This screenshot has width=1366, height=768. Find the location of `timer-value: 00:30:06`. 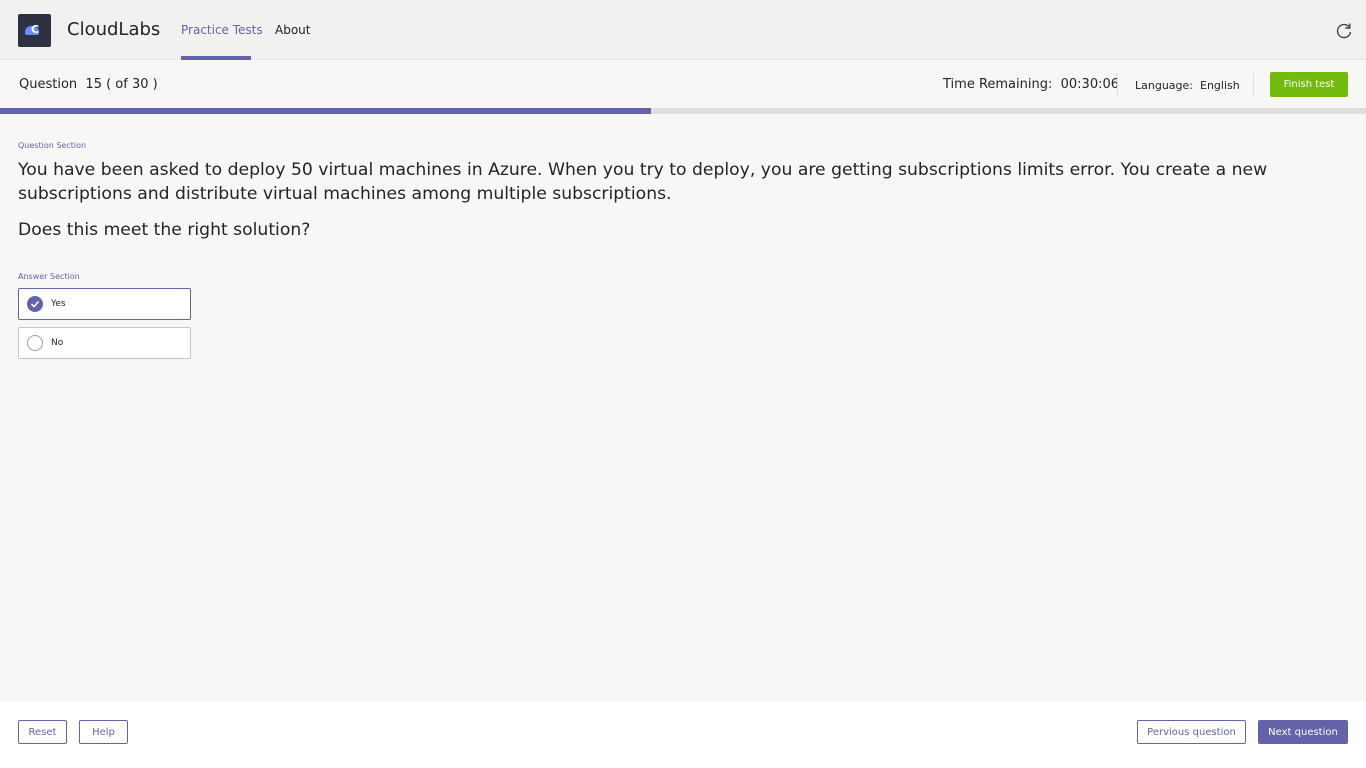

timer-value: 00:30:06 is located at coordinates (1090, 84).